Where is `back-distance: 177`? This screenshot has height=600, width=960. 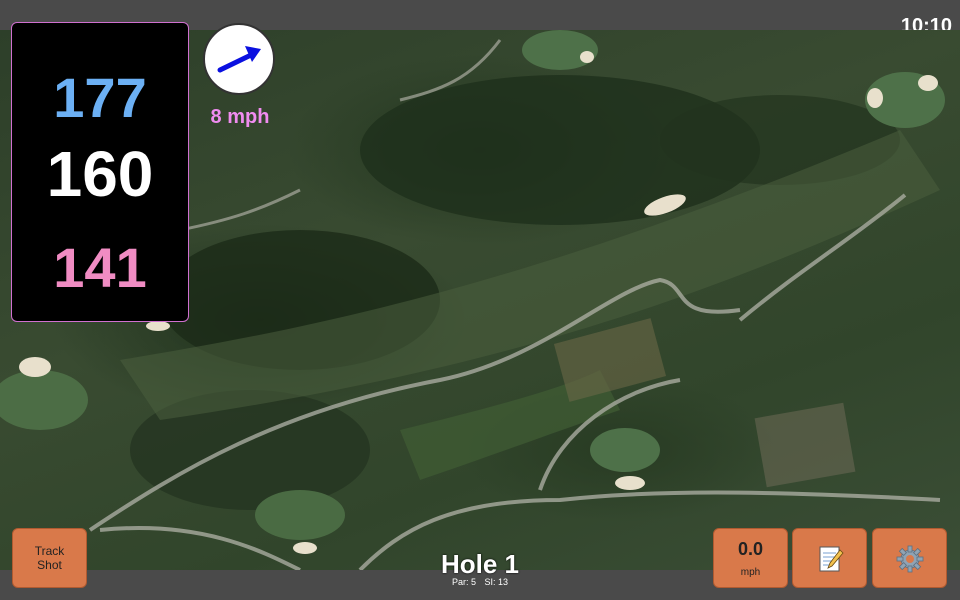 back-distance: 177 is located at coordinates (100, 97).